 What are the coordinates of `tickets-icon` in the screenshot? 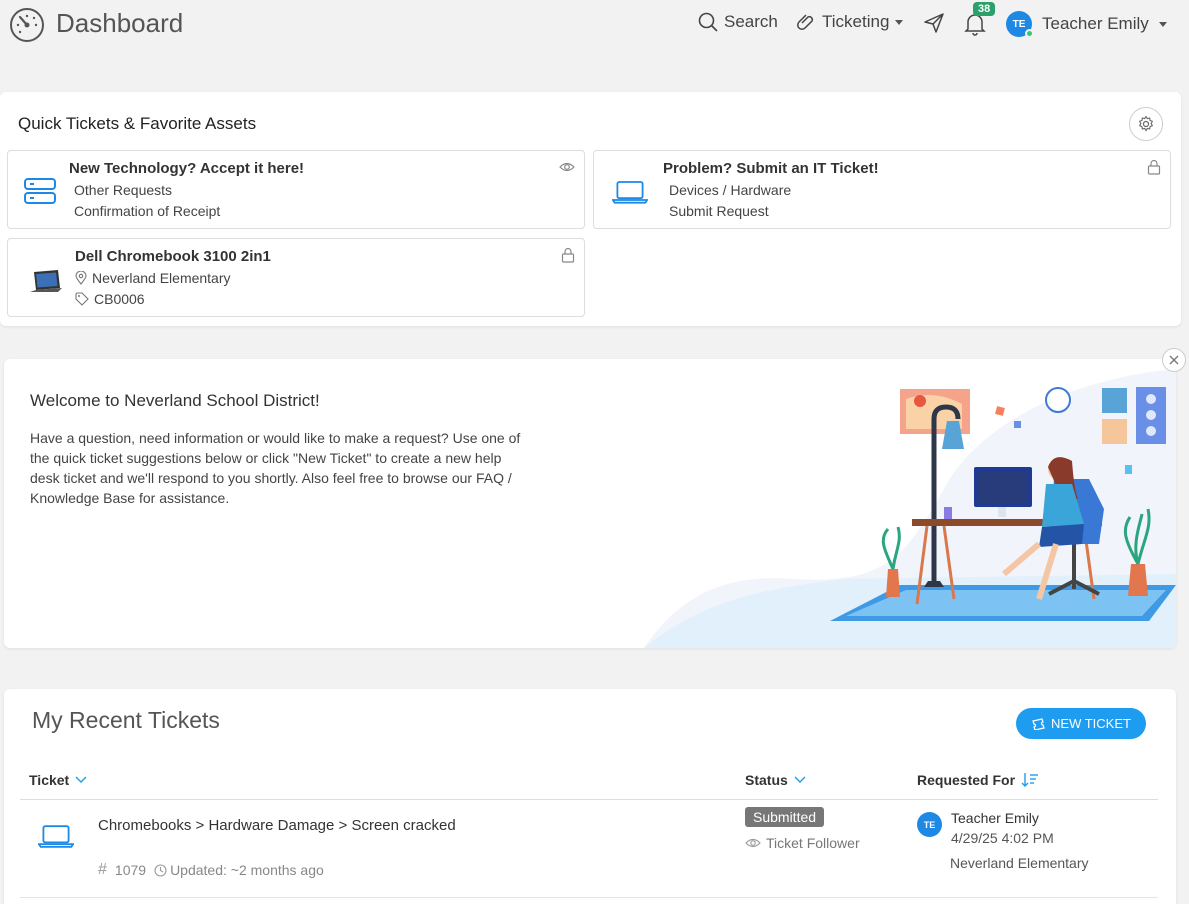 It's located at (1038, 723).